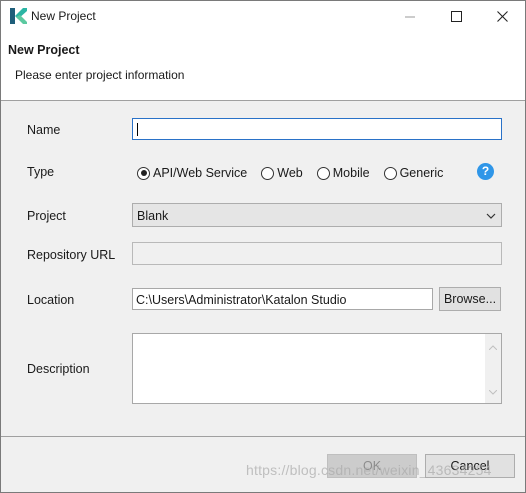 The width and height of the screenshot is (526, 493). I want to click on title-bar: New Project, so click(263, 16).